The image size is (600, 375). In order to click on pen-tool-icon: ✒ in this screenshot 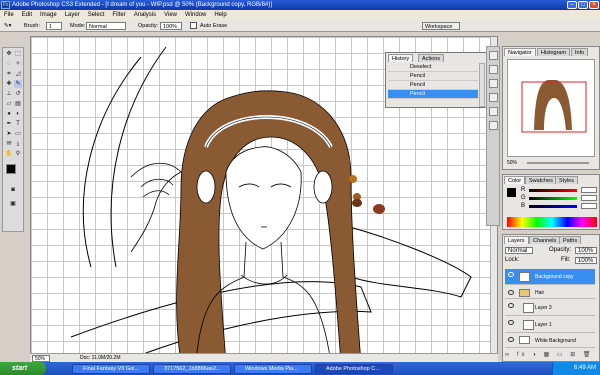, I will do `click(9, 124)`.